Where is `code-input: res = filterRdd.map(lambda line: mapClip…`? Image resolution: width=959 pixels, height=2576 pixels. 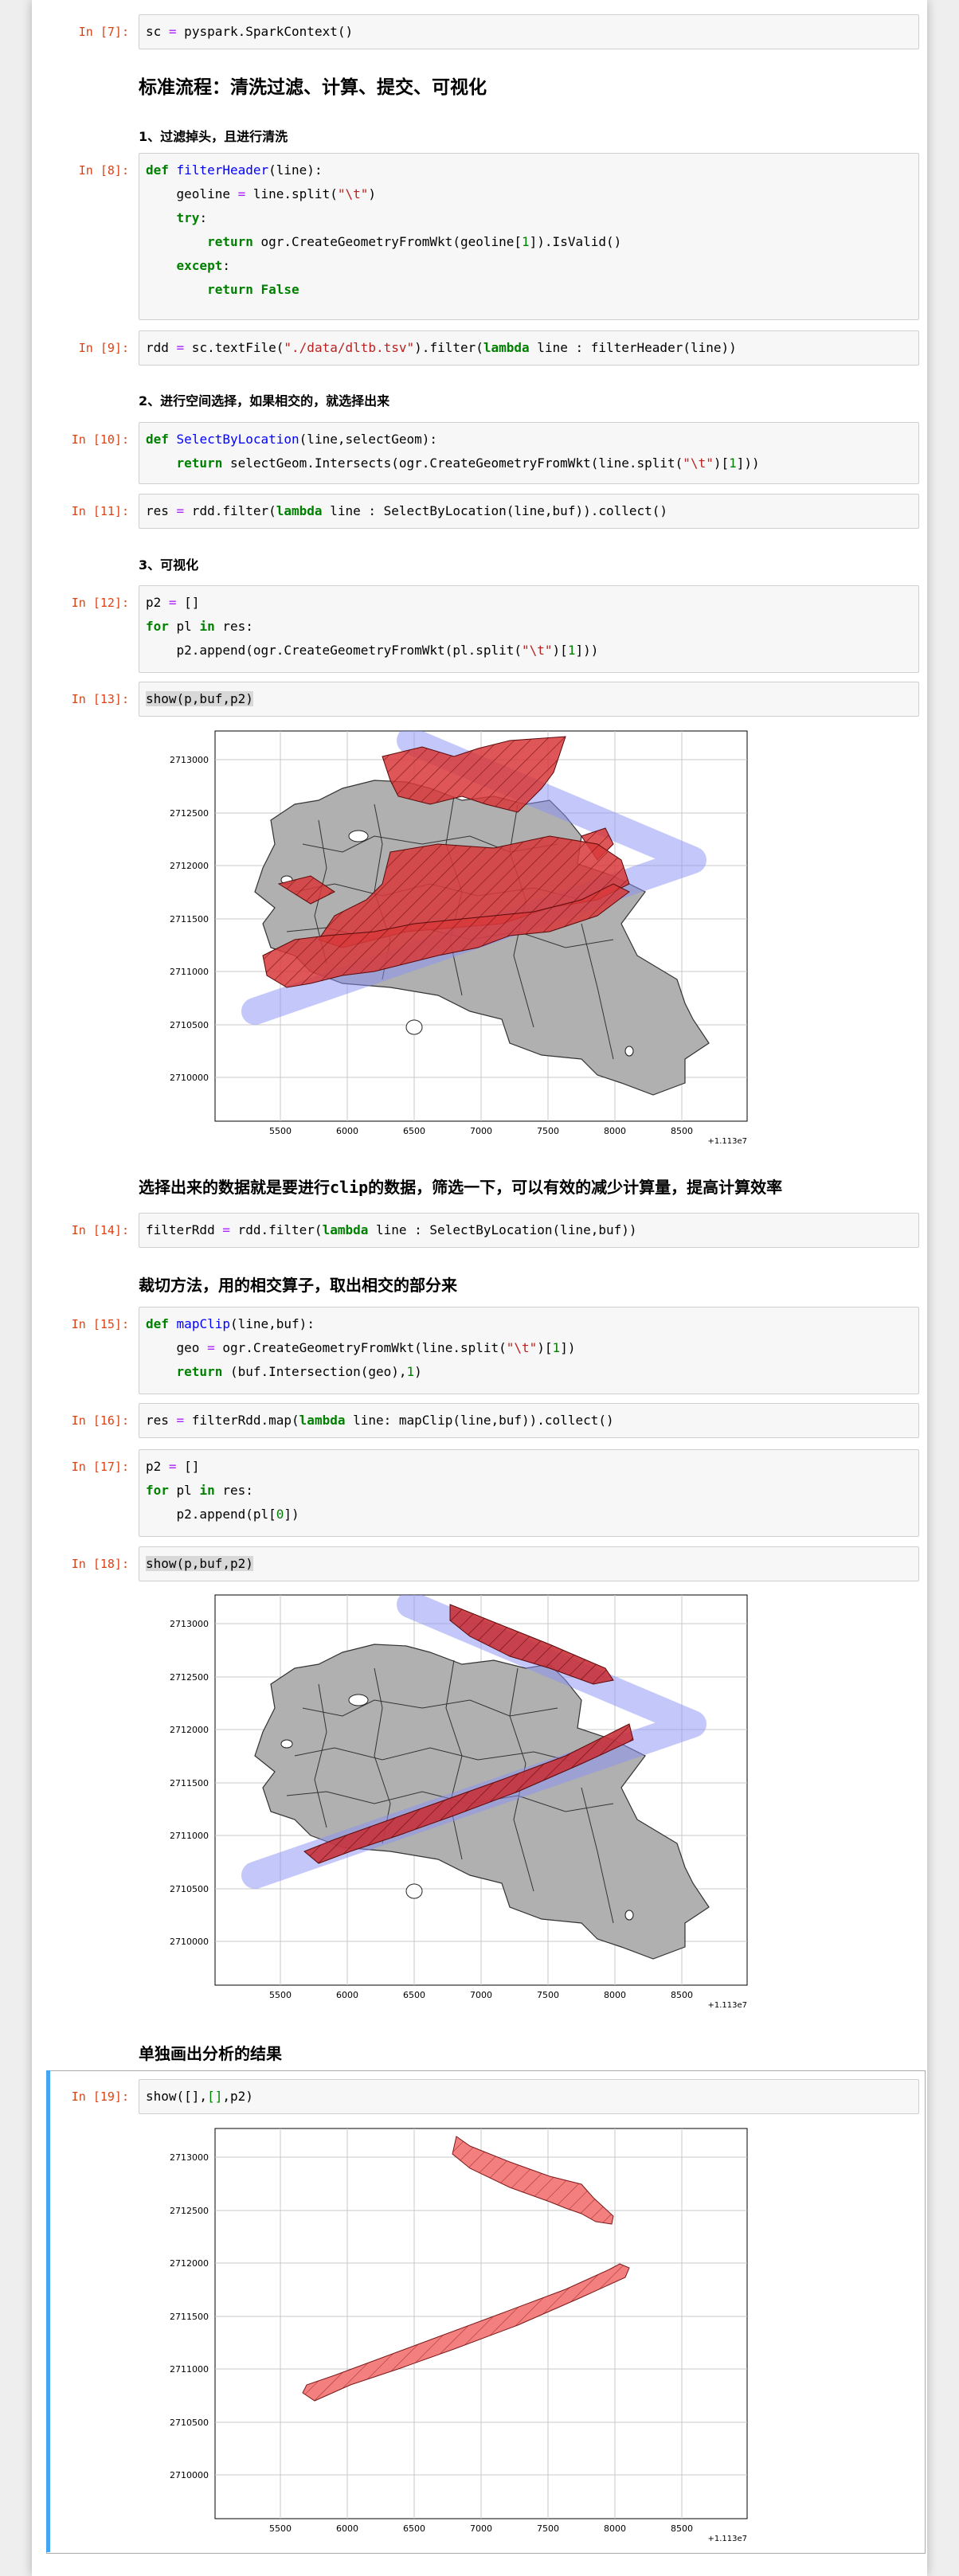
code-input: res = filterRdd.map(lambda line: mapClip… is located at coordinates (529, 1420).